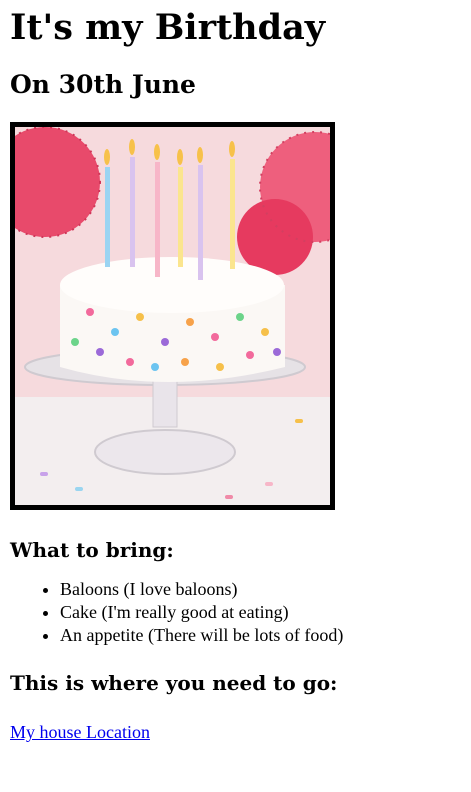 This screenshot has width=471, height=792. I want to click on list-item: Cake (I'm really good at eating), so click(260, 612).